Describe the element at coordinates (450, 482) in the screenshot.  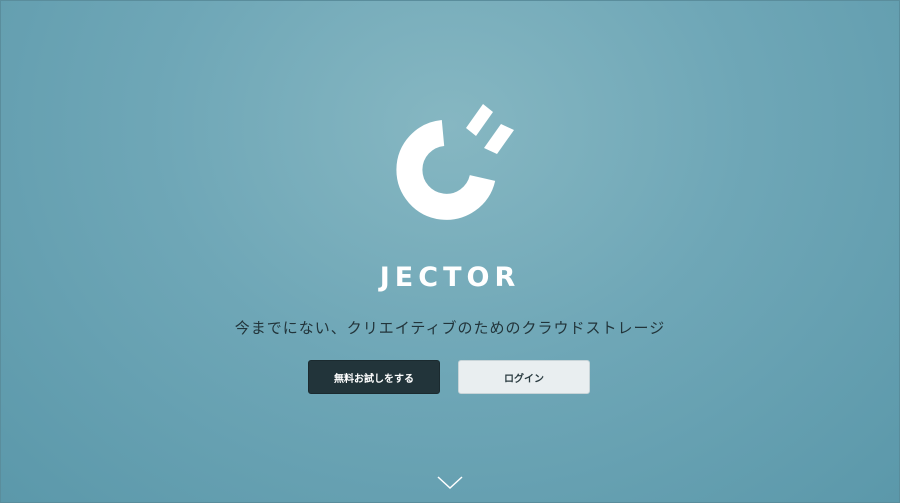
I see `chevron-down-icon` at that location.